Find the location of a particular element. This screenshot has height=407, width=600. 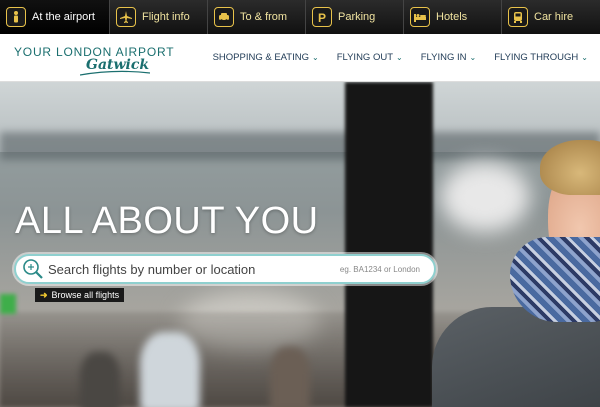

flight-search-box: eg. BA1234 or London is located at coordinates (225, 269).